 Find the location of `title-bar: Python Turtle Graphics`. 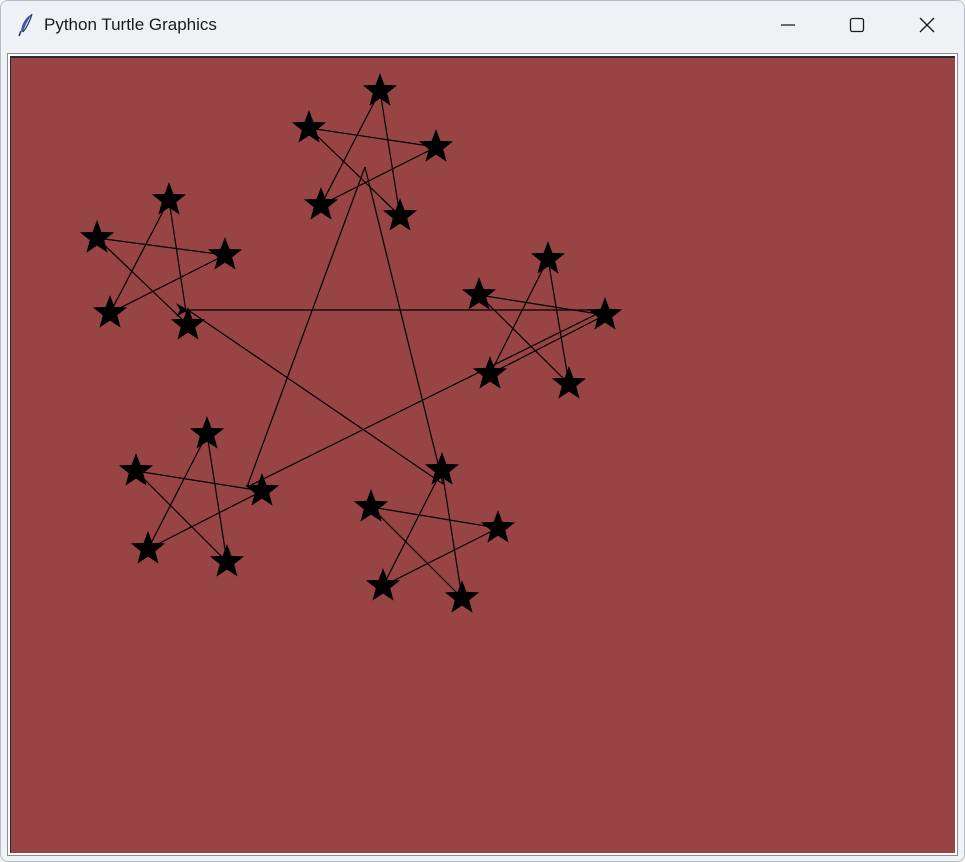

title-bar: Python Turtle Graphics is located at coordinates (482, 25).